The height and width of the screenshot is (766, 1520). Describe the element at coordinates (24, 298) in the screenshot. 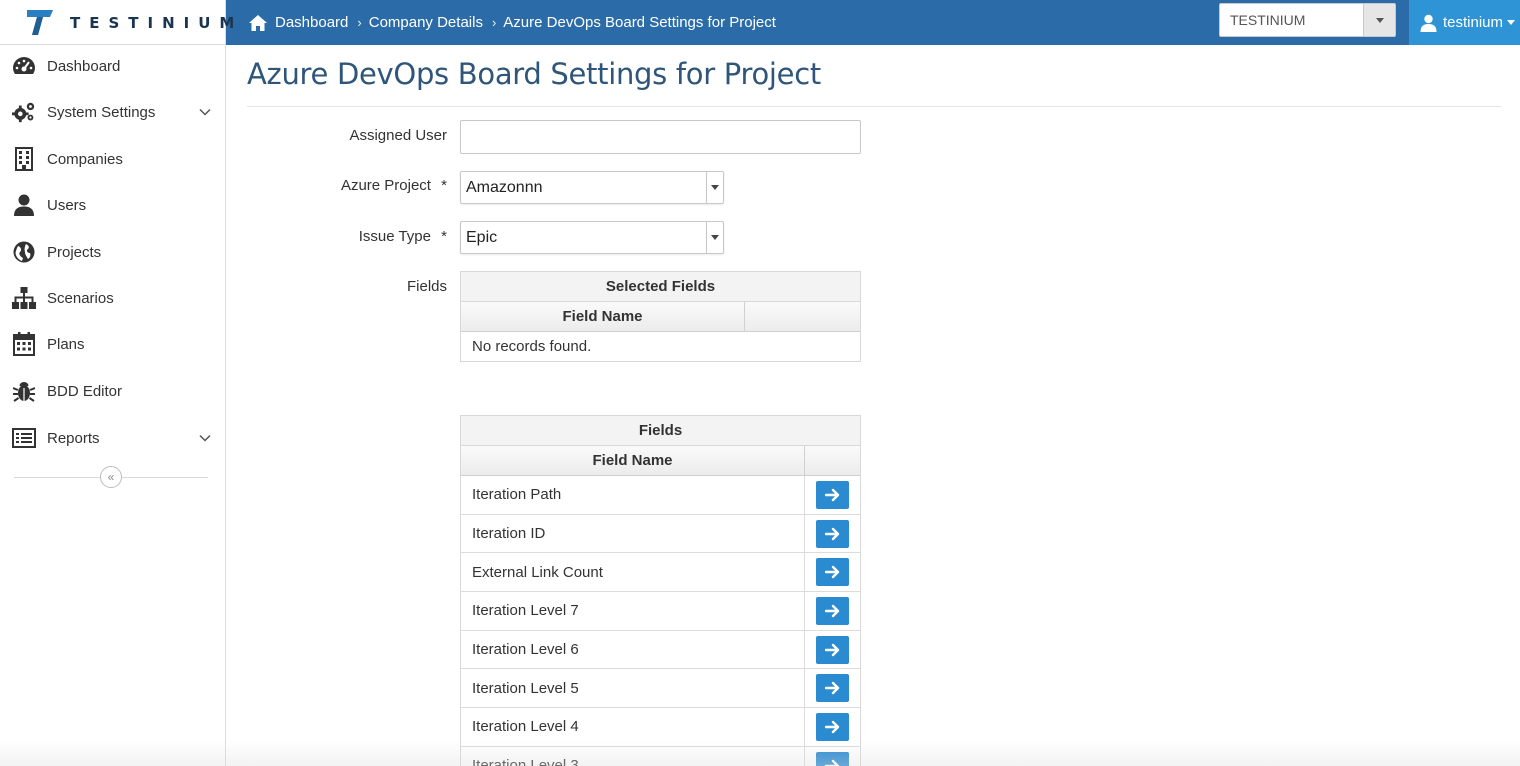

I see `sitemap-icon` at that location.